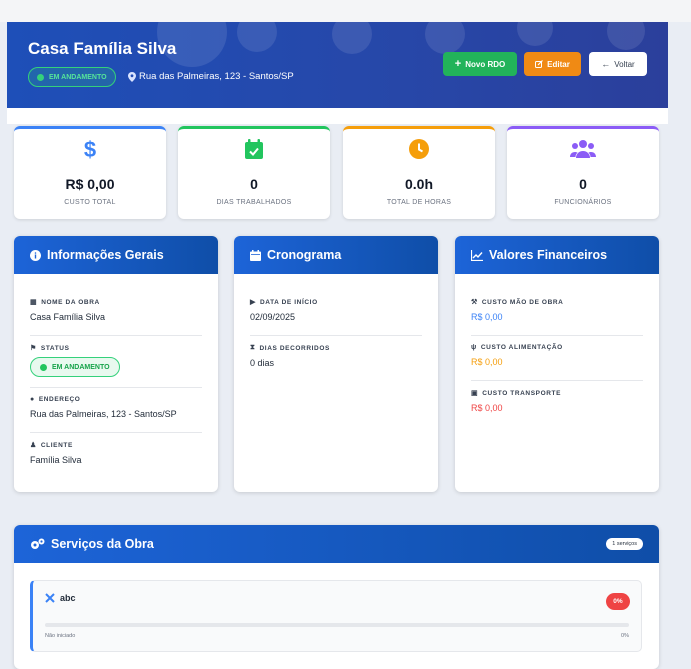 Image resolution: width=691 pixels, height=669 pixels. Describe the element at coordinates (477, 255) in the screenshot. I see `chart-line-icon` at that location.